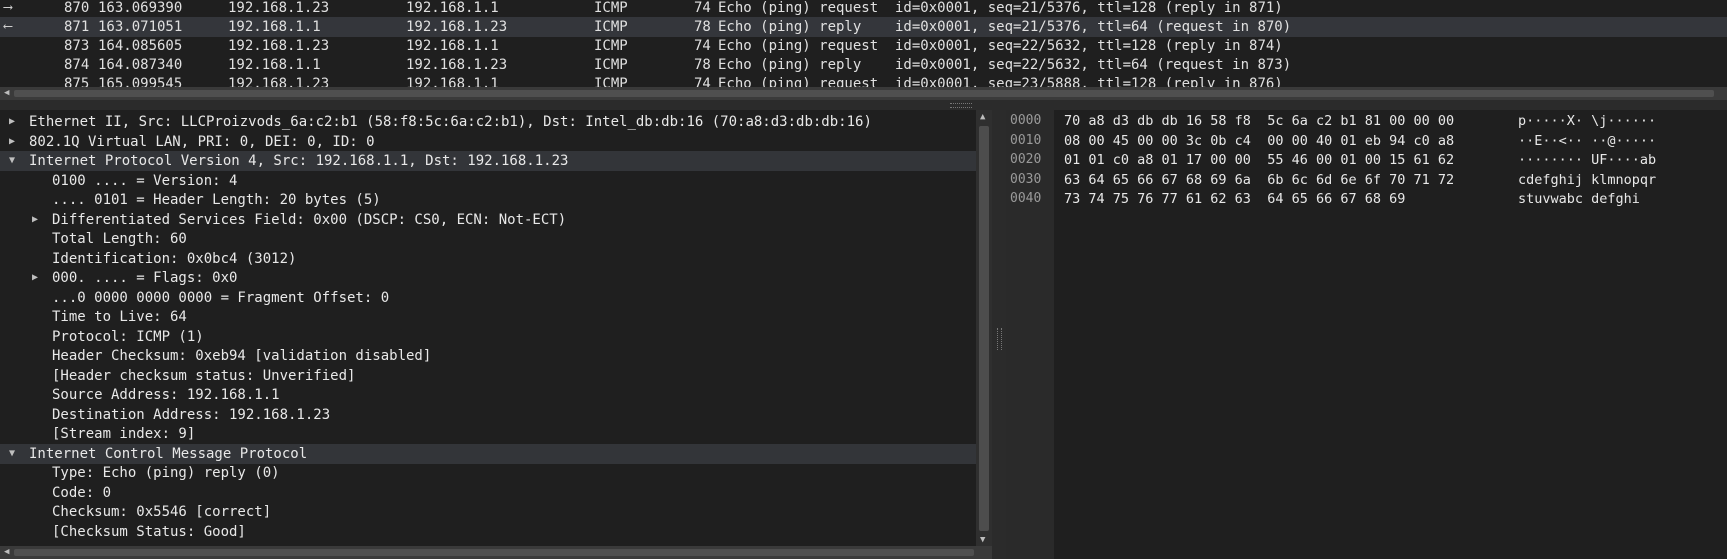  What do you see at coordinates (140, 27) in the screenshot?
I see `packet-time: 163.071051` at bounding box center [140, 27].